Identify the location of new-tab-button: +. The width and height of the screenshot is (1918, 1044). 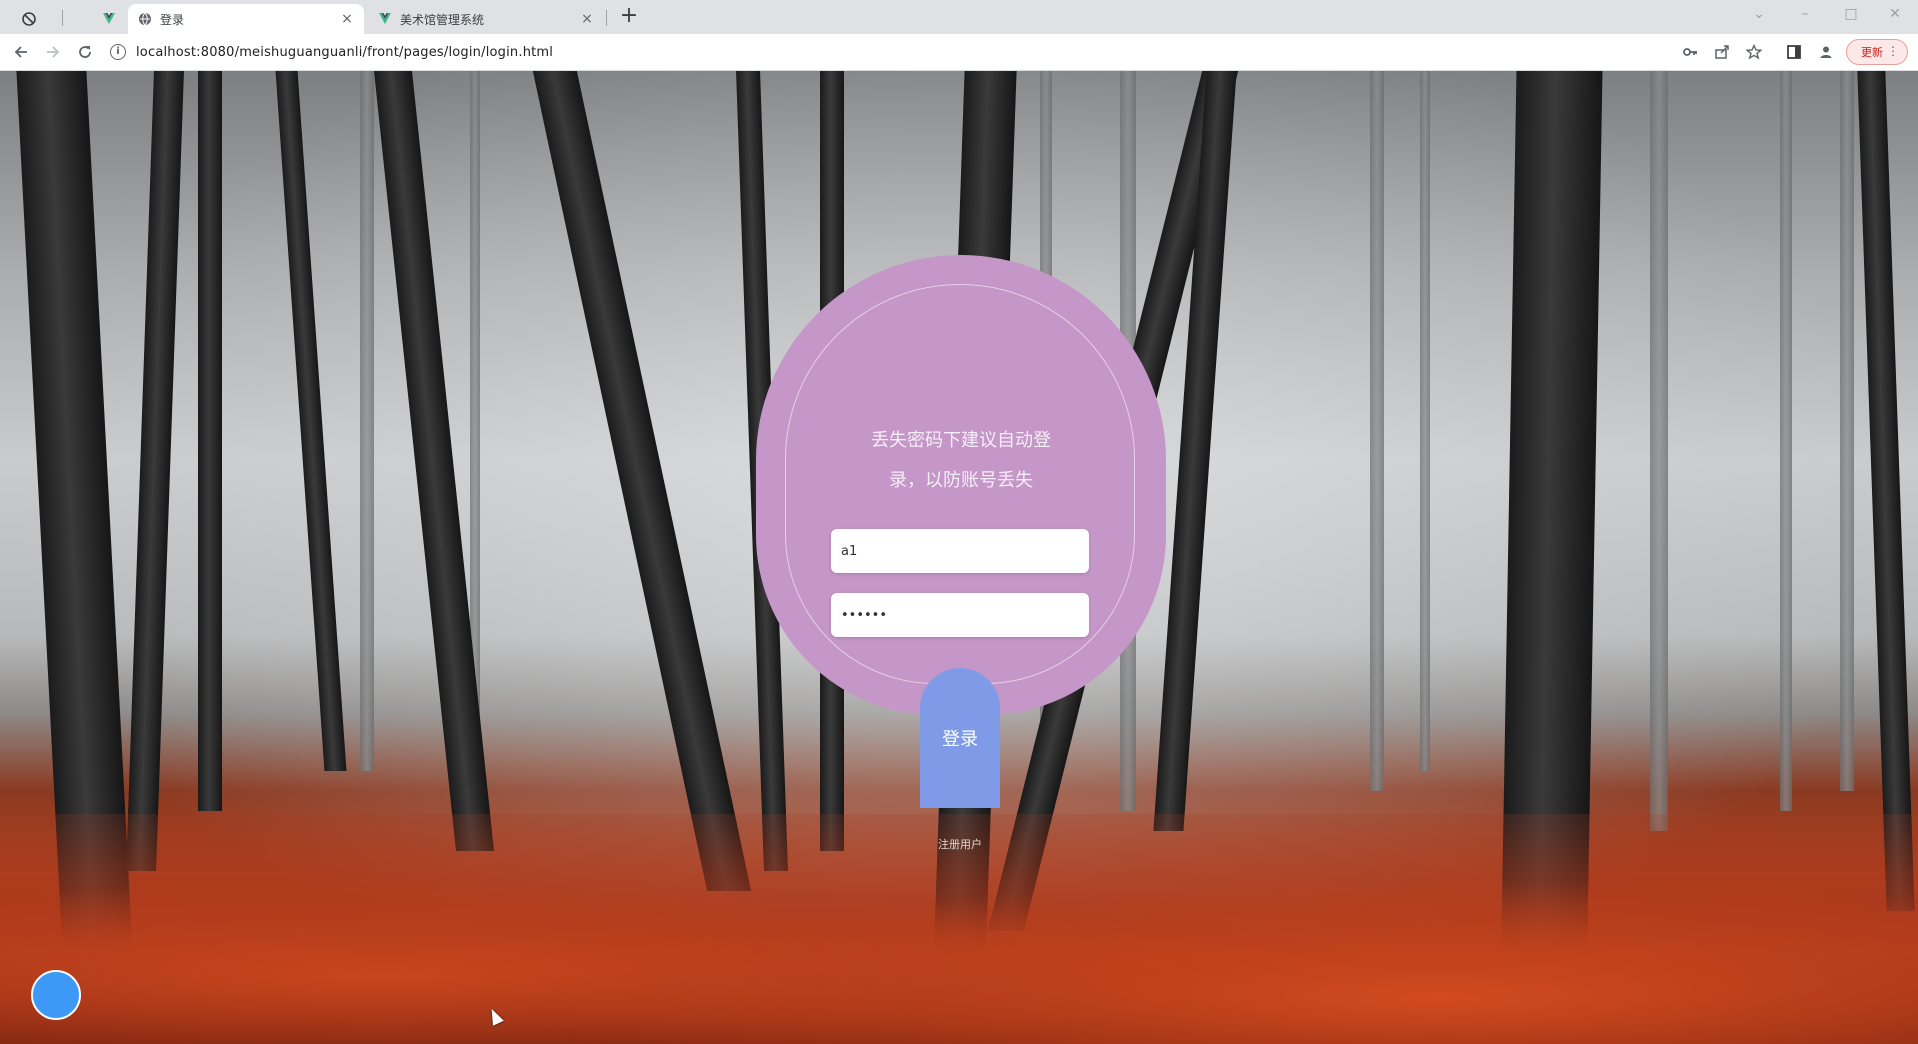
(629, 17).